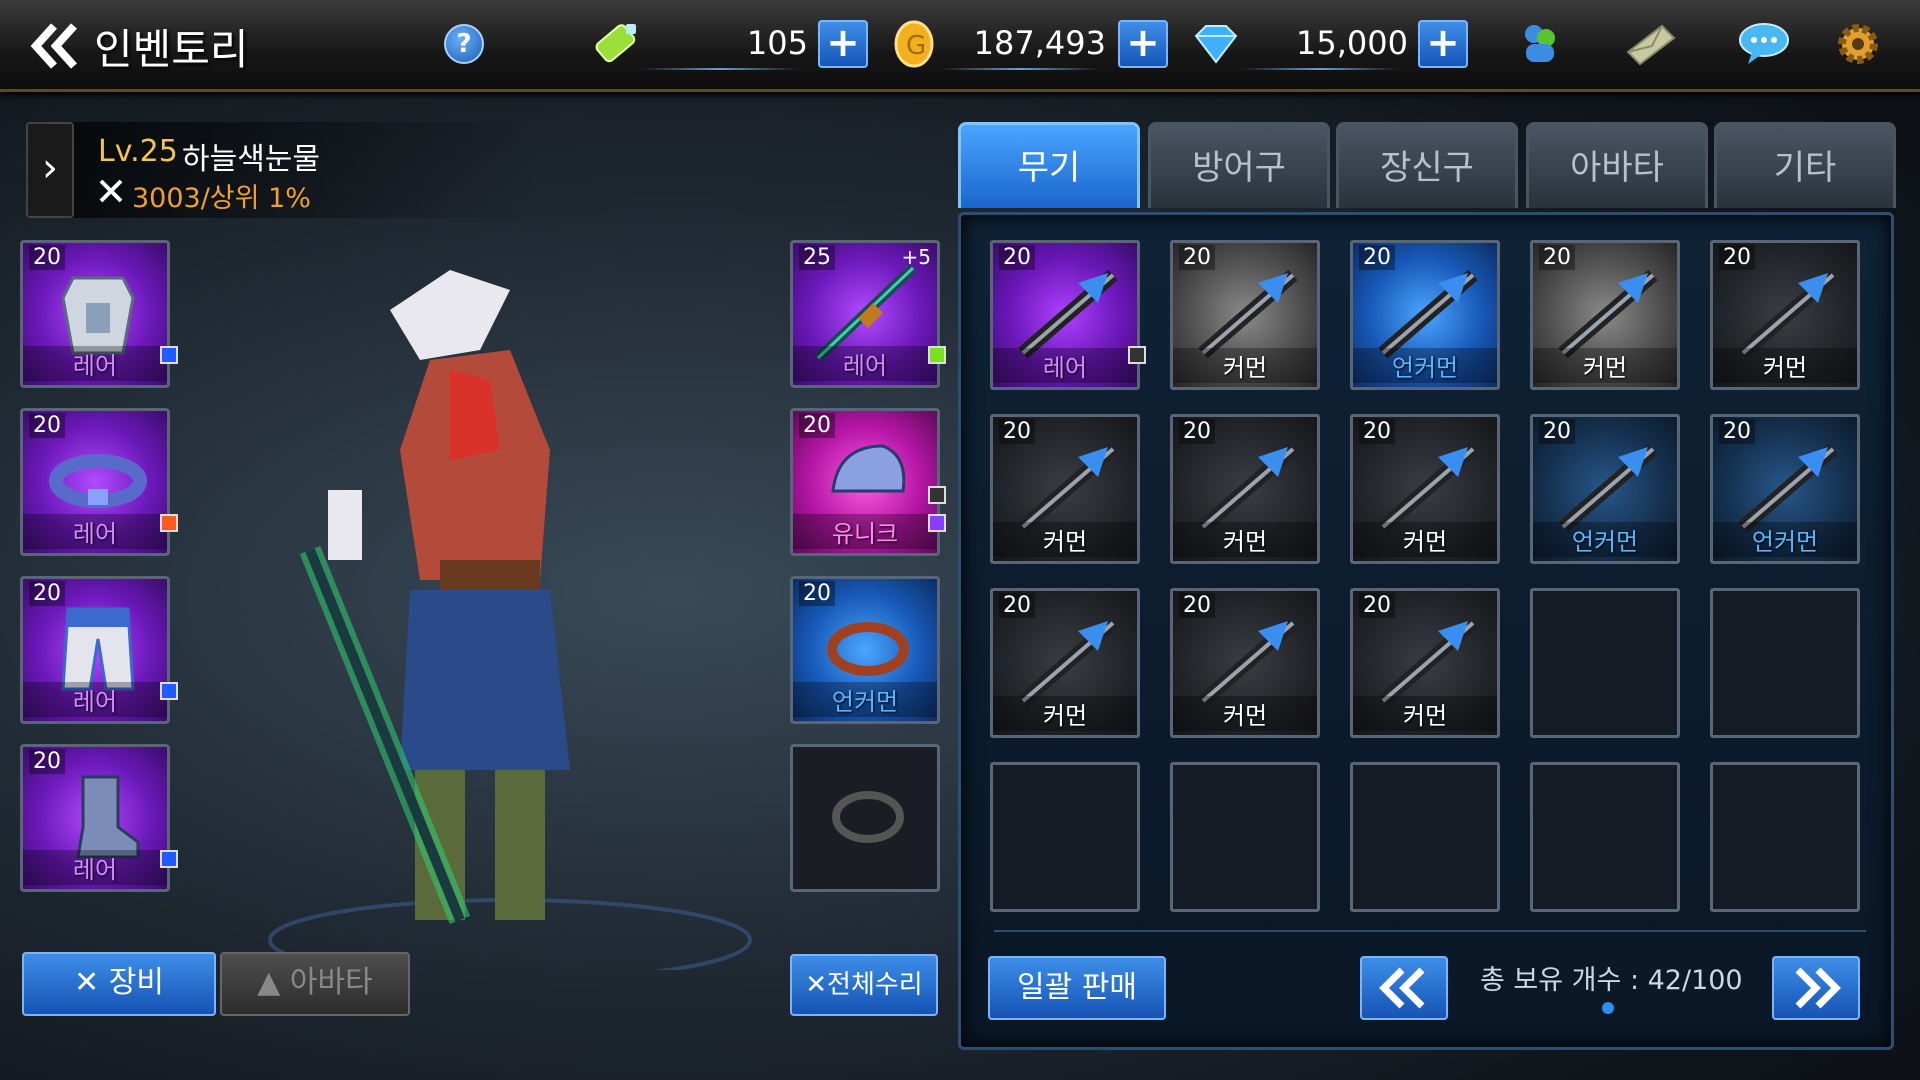 Image resolution: width=1920 pixels, height=1080 pixels. I want to click on equip-slot-boots: 20 레어, so click(95, 818).